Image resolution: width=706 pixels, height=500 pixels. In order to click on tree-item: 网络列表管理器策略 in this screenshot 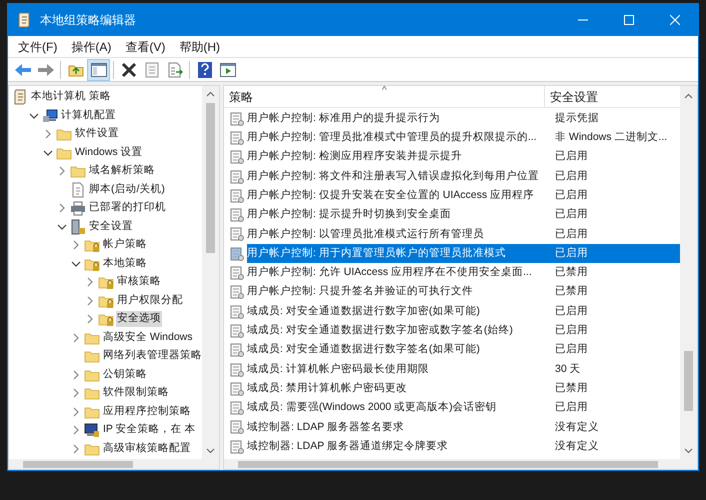, I will do `click(152, 356)`.